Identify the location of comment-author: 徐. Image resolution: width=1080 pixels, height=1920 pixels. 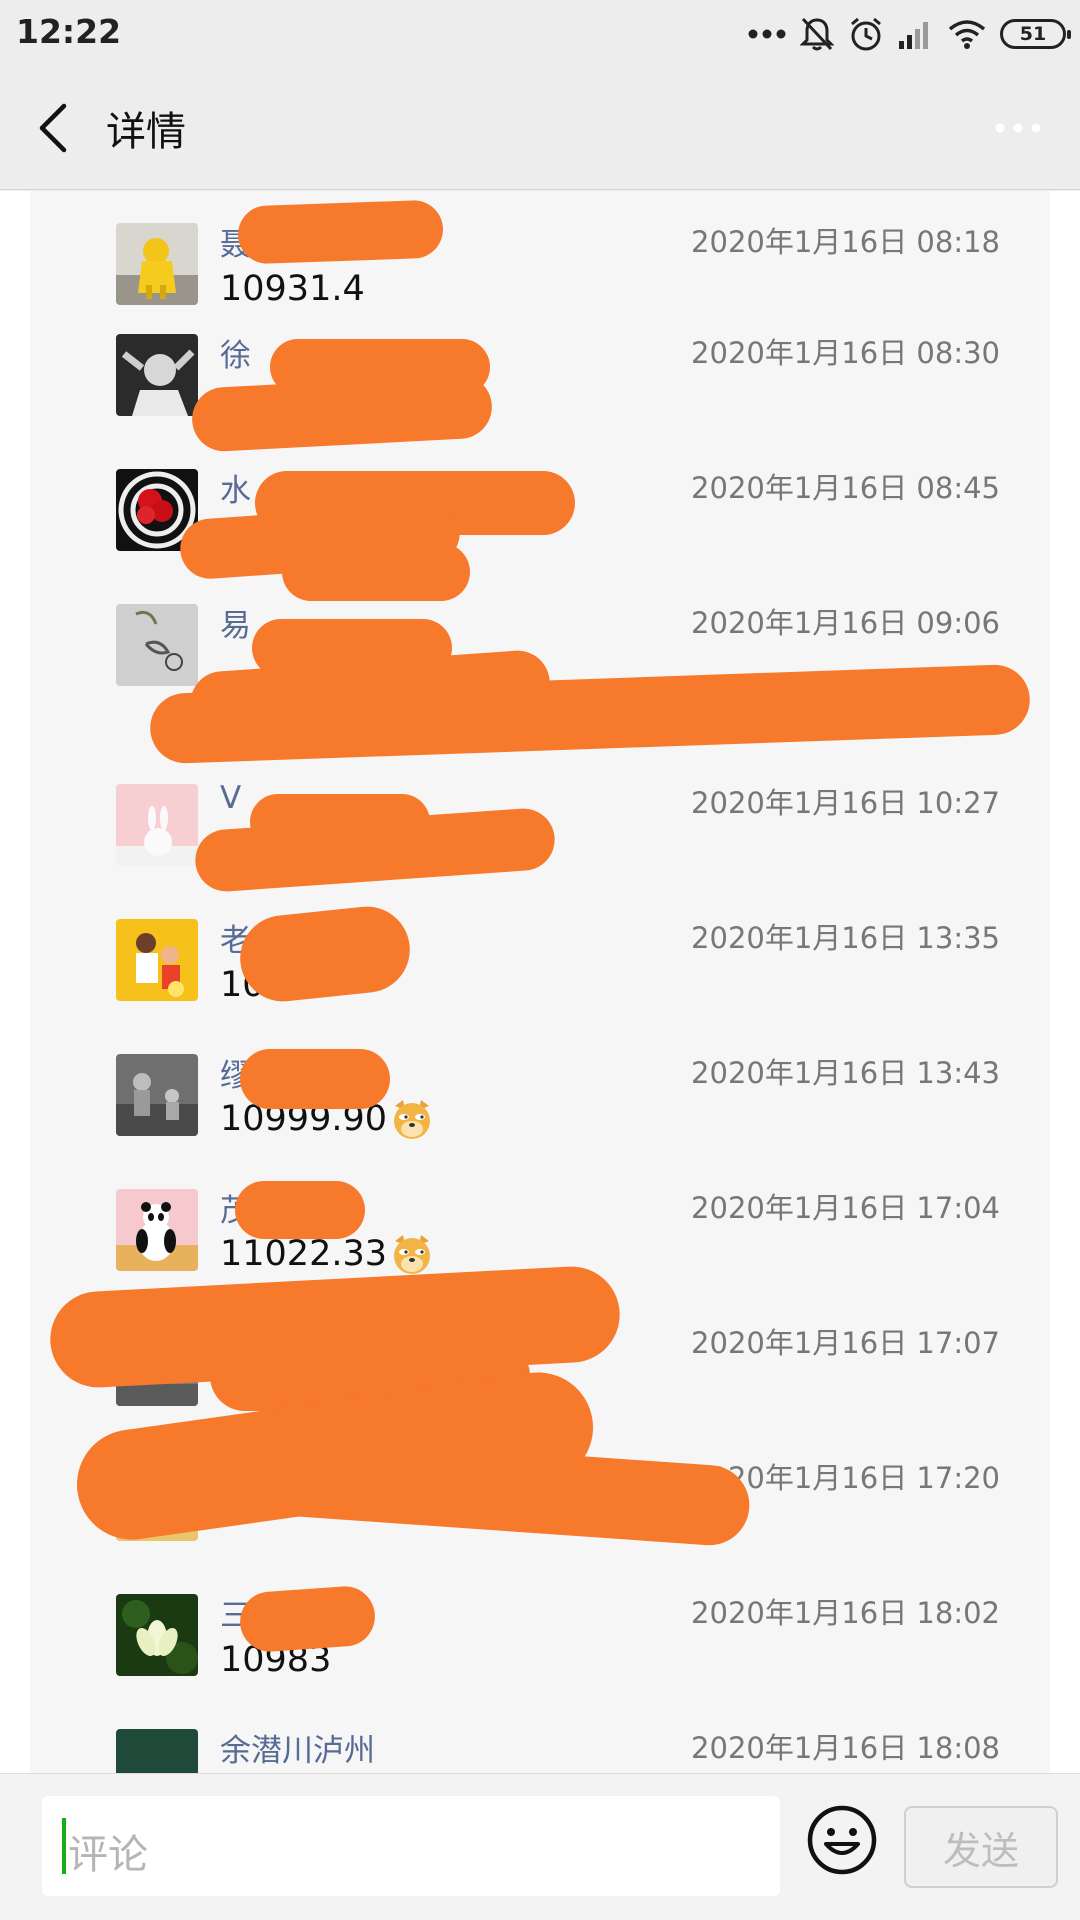
(235, 352).